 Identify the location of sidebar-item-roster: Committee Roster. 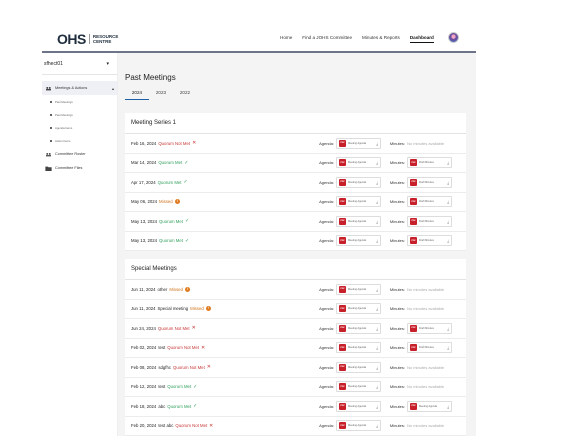
(79, 154).